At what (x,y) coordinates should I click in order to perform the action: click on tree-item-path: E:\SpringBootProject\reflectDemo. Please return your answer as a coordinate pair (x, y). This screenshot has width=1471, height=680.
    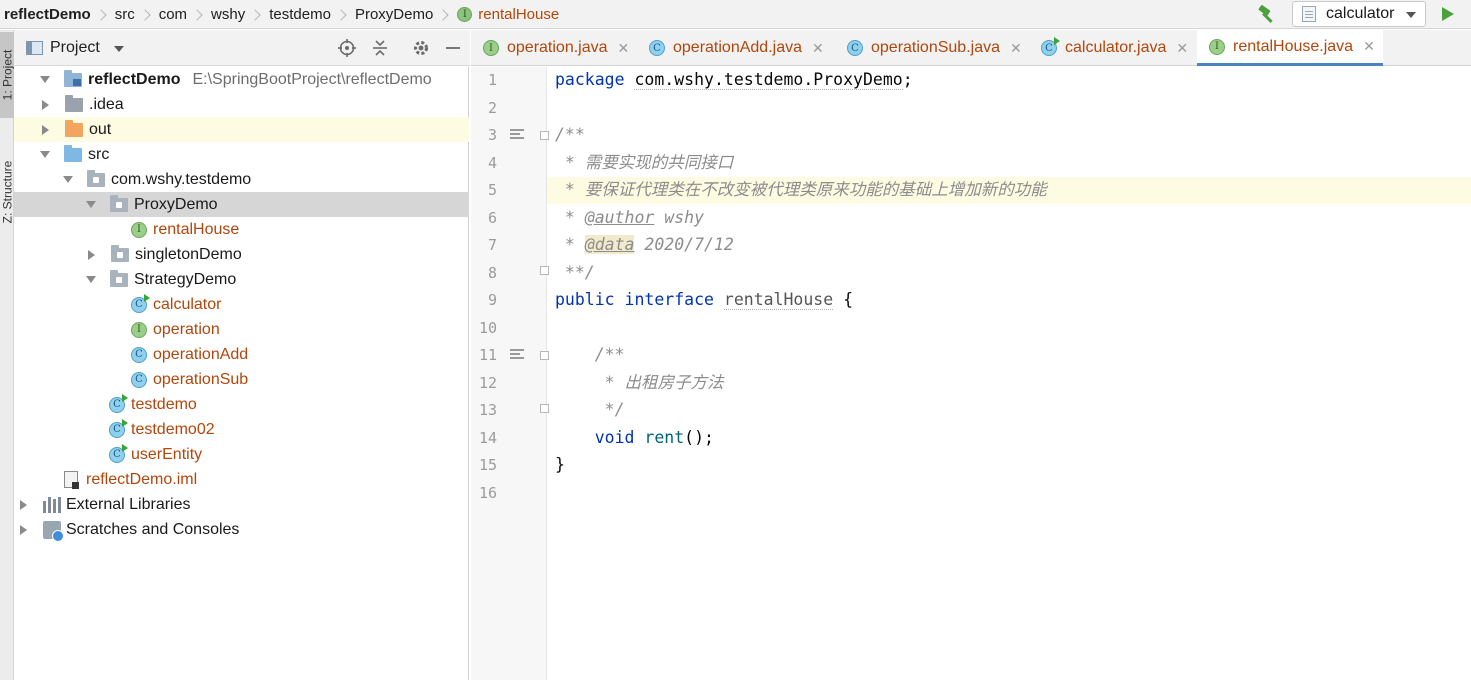
    Looking at the image, I should click on (312, 79).